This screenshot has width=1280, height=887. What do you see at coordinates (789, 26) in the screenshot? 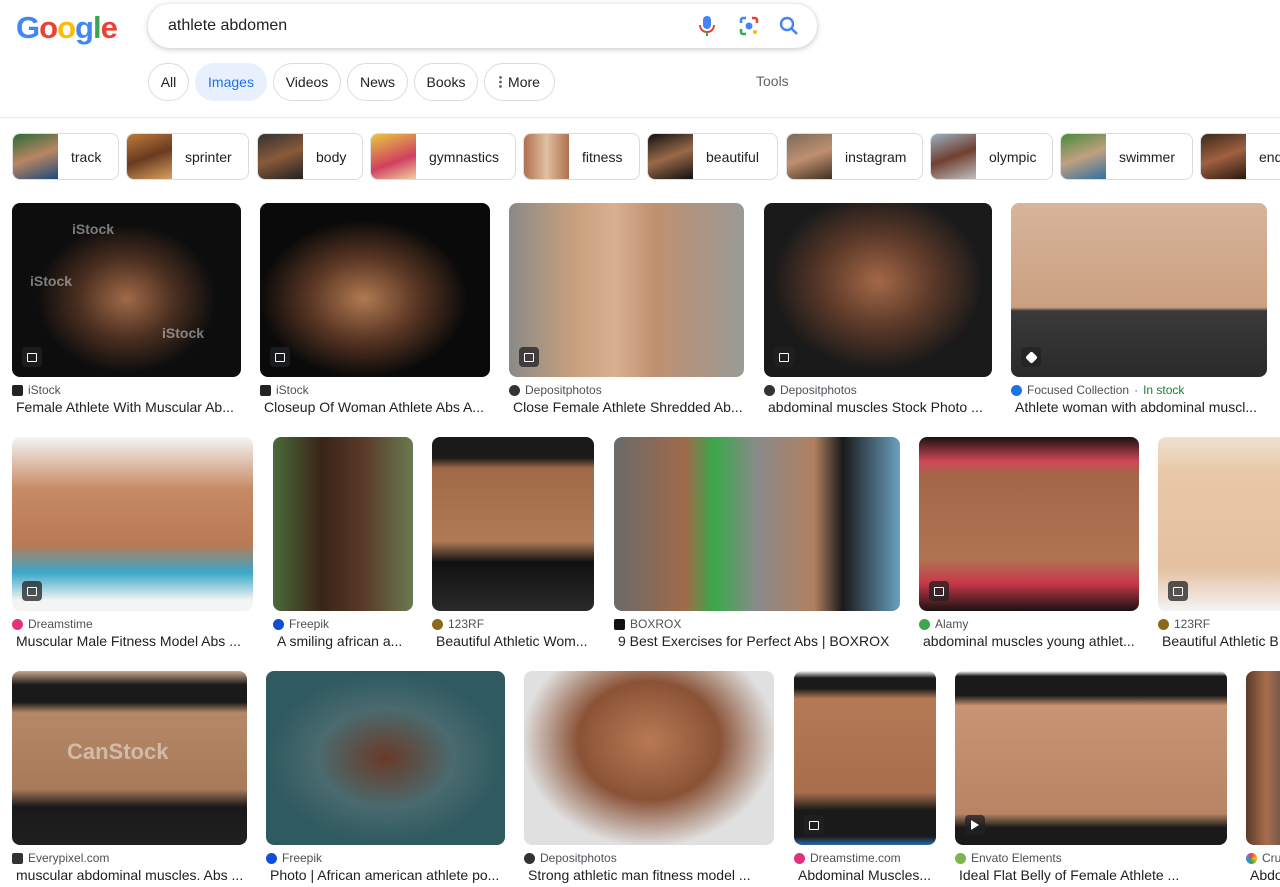
I see `search-icon` at bounding box center [789, 26].